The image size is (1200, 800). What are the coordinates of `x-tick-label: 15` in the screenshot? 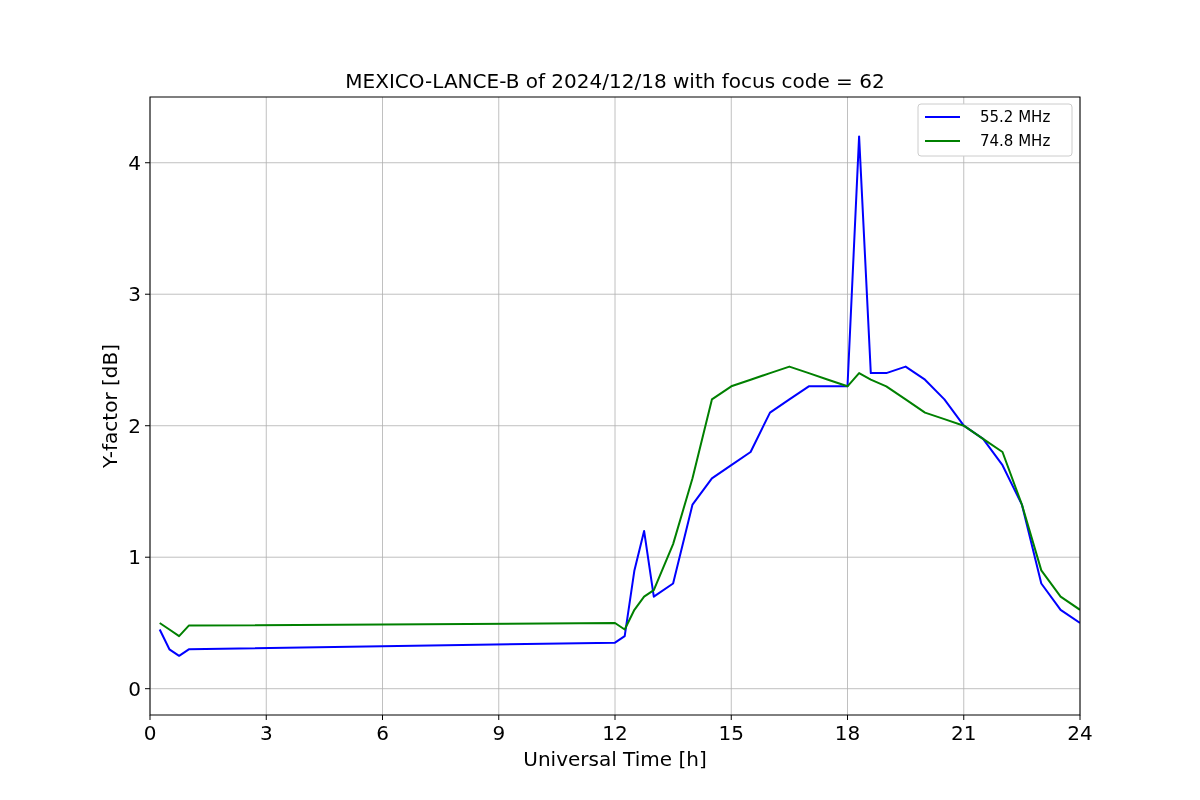 It's located at (731, 733).